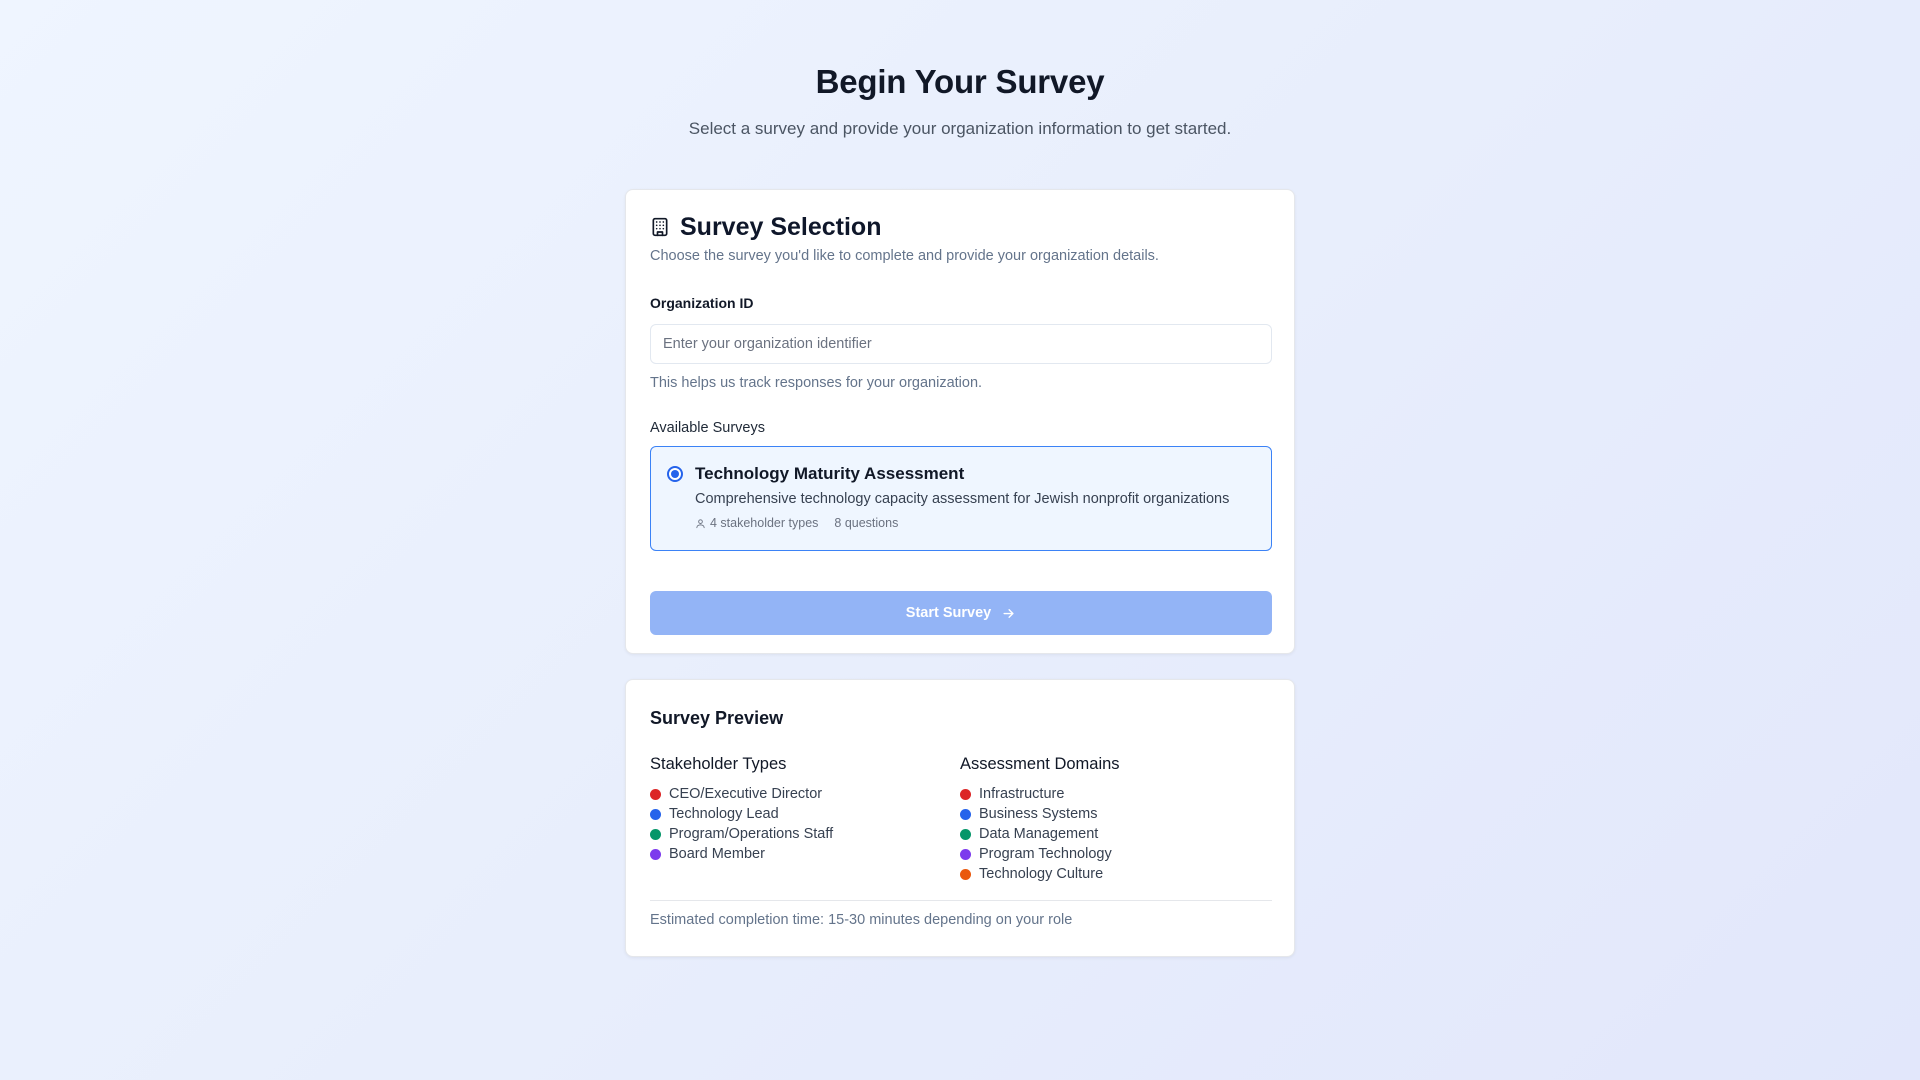 The width and height of the screenshot is (1920, 1080). Describe the element at coordinates (1115, 794) in the screenshot. I see `domain-item: Infrastructure` at that location.